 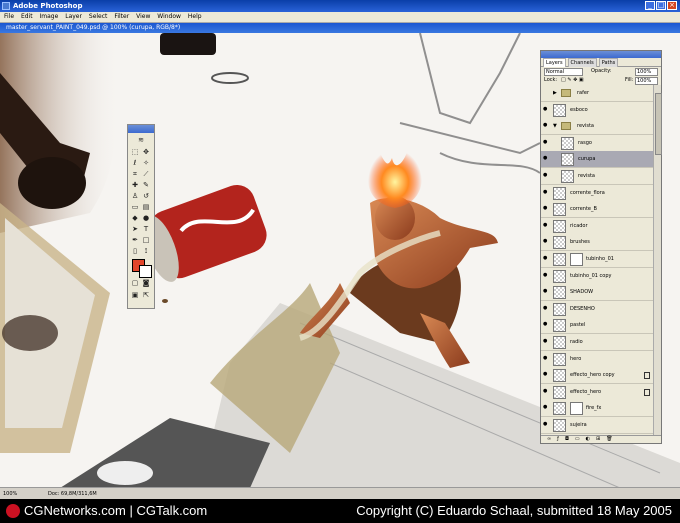 What do you see at coordinates (135, 295) in the screenshot?
I see `screen-mode-icon: ▣` at bounding box center [135, 295].